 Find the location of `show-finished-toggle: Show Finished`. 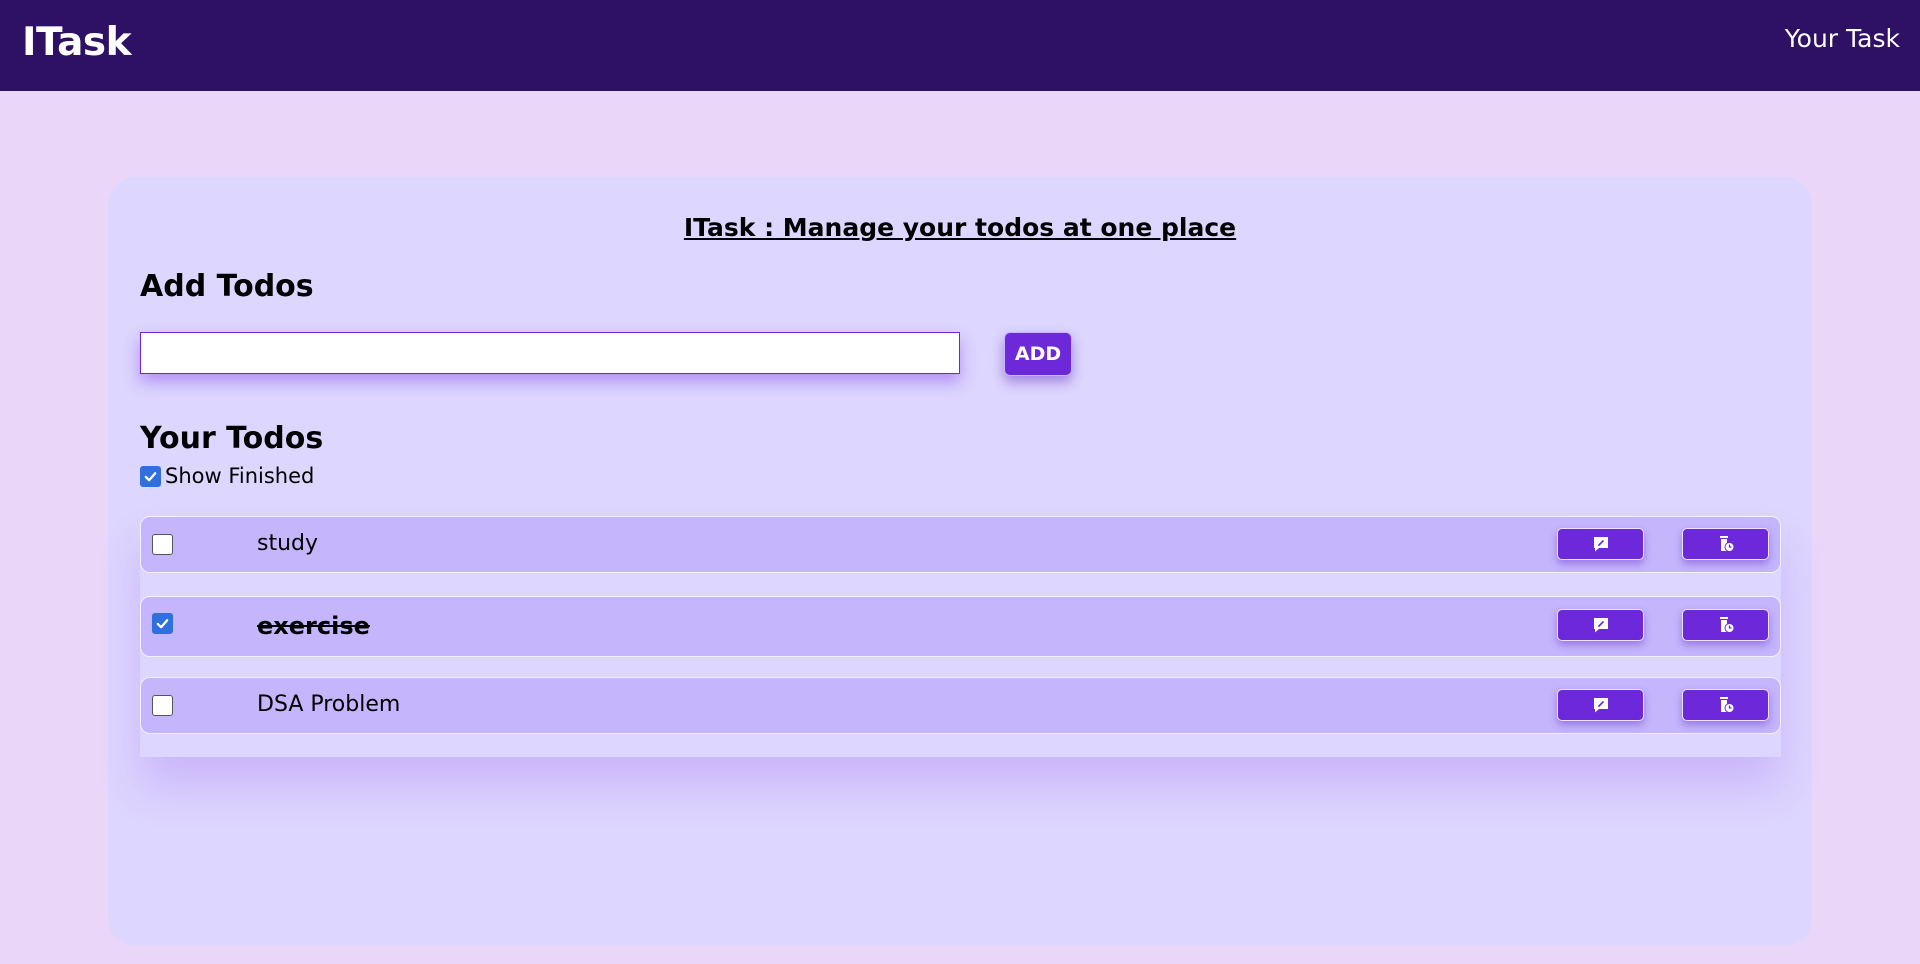

show-finished-toggle: Show Finished is located at coordinates (227, 476).